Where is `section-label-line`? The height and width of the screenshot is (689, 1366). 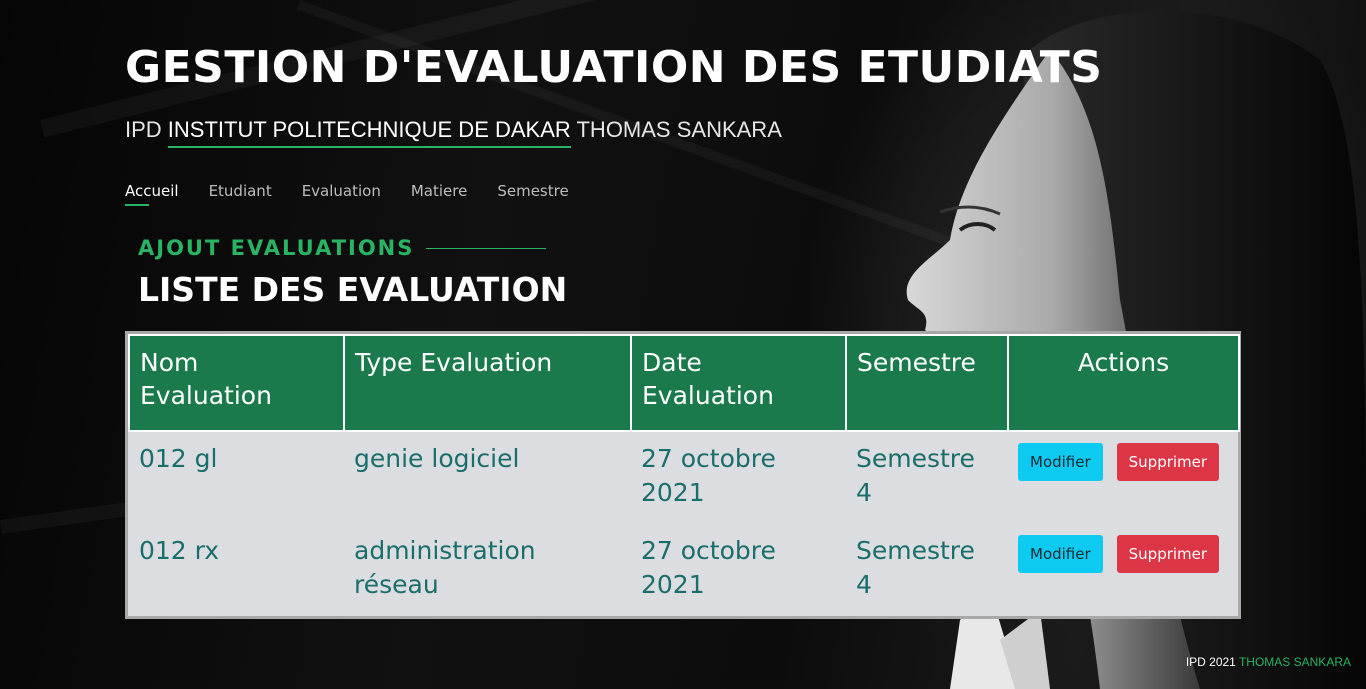 section-label-line is located at coordinates (486, 248).